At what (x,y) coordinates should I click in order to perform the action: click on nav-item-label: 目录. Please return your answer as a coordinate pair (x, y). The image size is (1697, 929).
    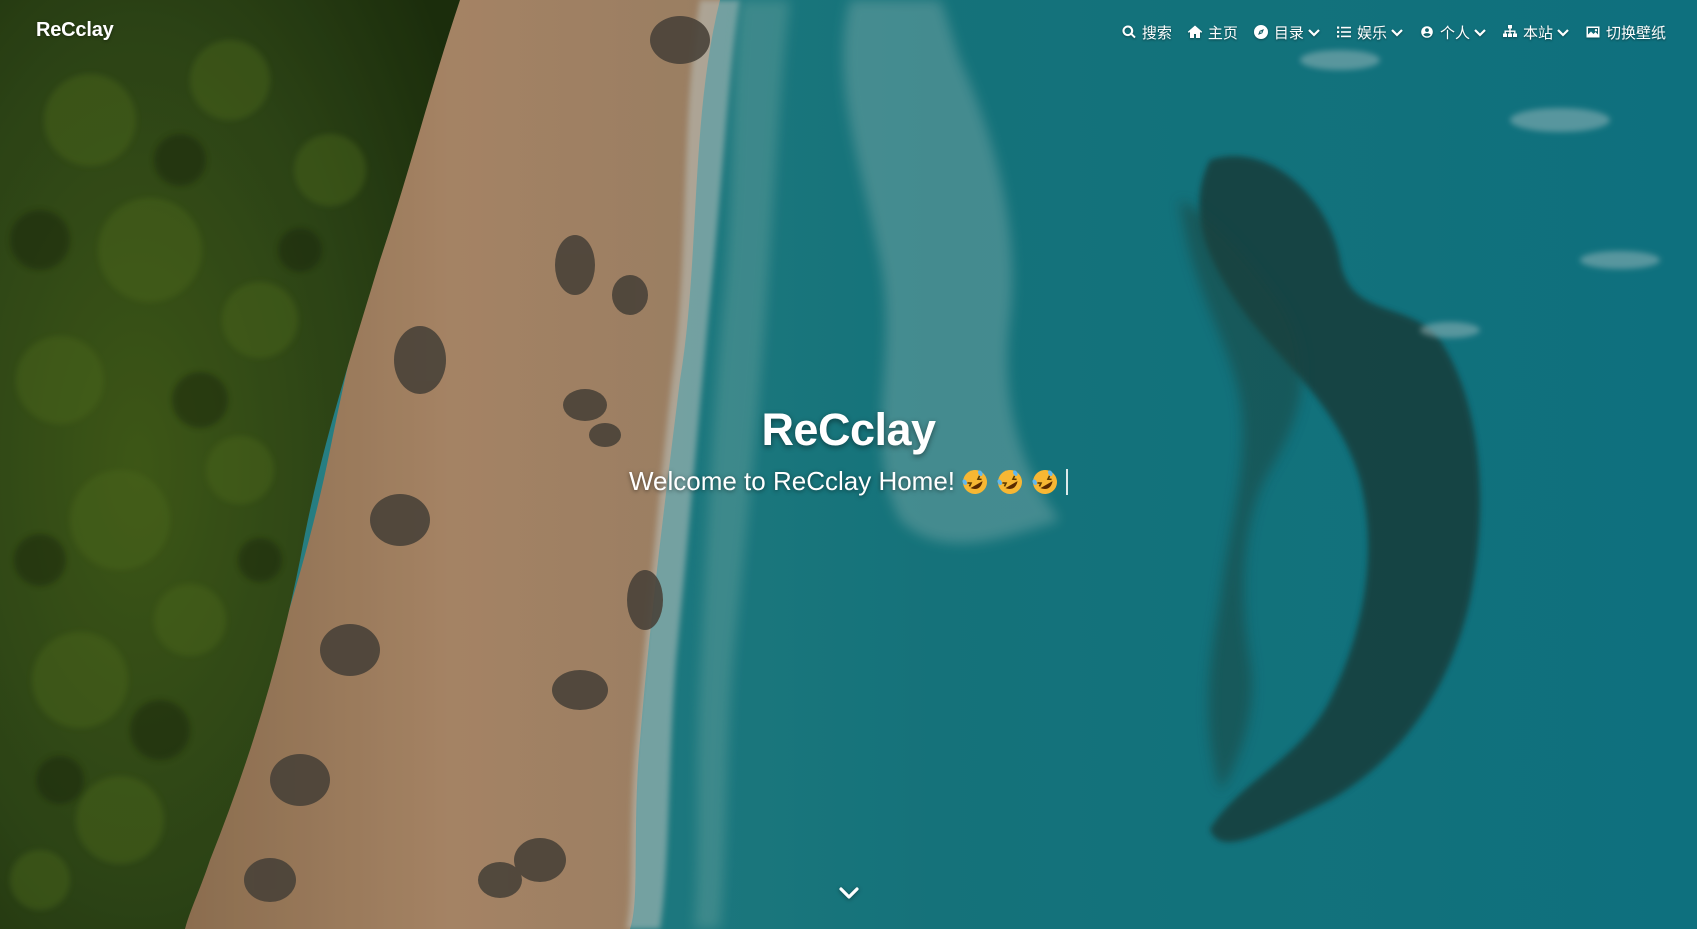
    Looking at the image, I should click on (1288, 33).